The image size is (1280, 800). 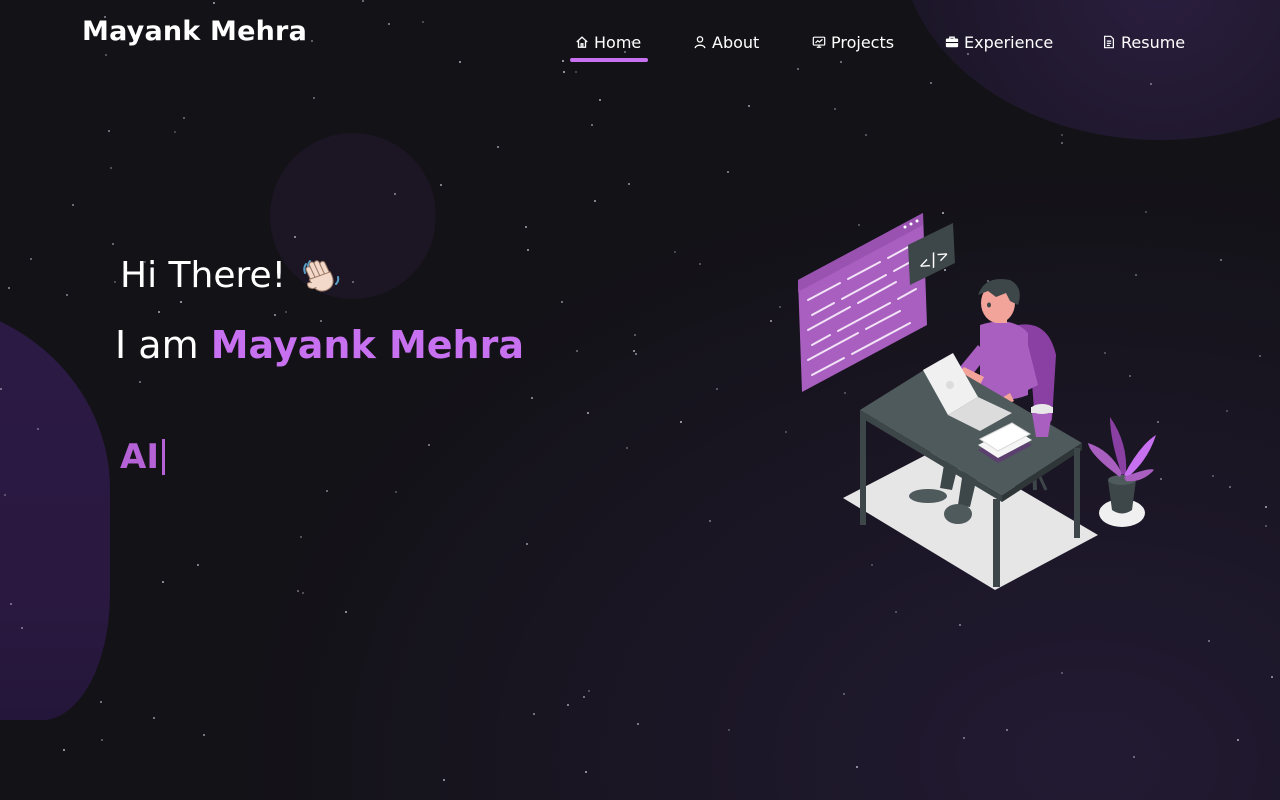 What do you see at coordinates (321, 276) in the screenshot?
I see `waving-hand-icon` at bounding box center [321, 276].